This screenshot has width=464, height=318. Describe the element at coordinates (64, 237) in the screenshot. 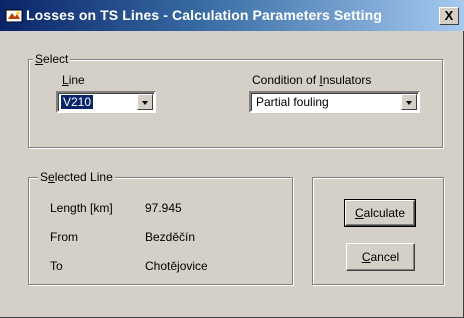

I see `from-label: From` at that location.